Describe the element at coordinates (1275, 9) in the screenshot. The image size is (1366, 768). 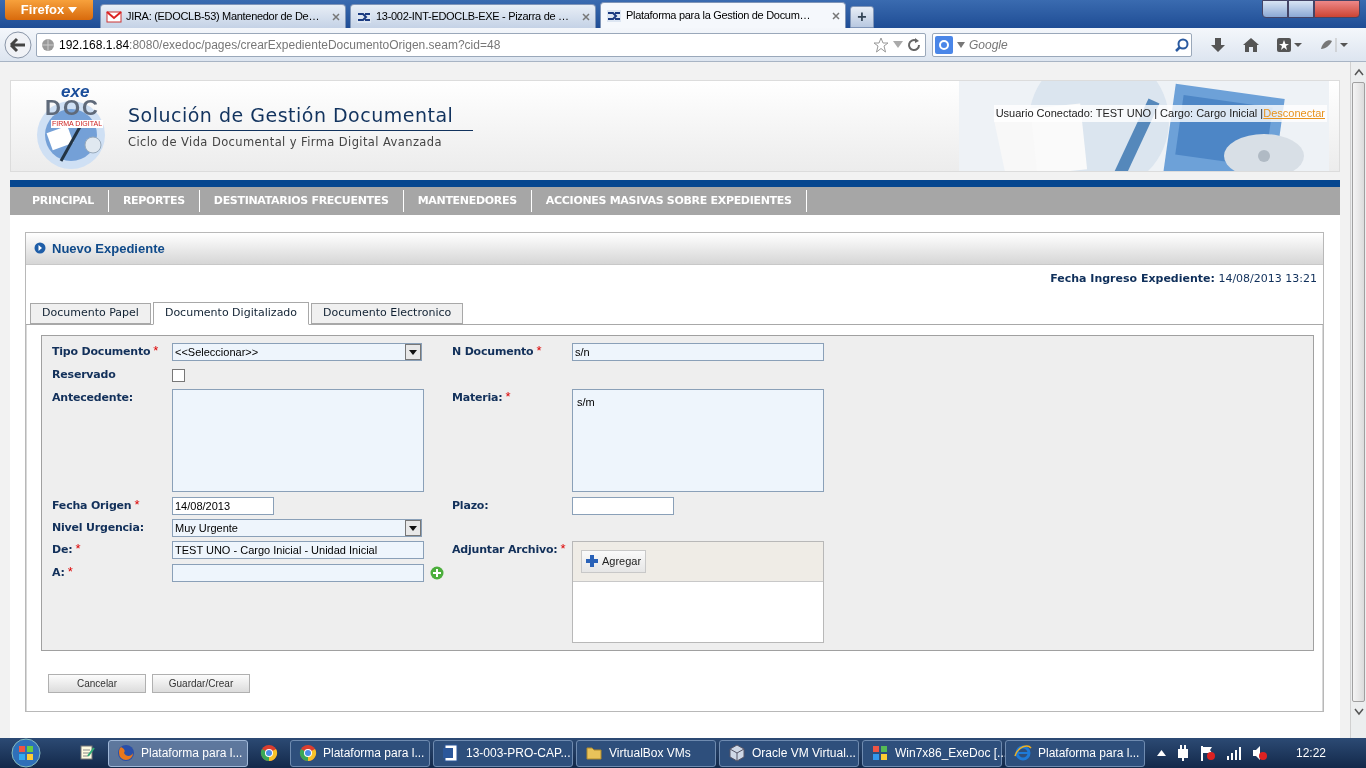
I see `minimize-button` at that location.